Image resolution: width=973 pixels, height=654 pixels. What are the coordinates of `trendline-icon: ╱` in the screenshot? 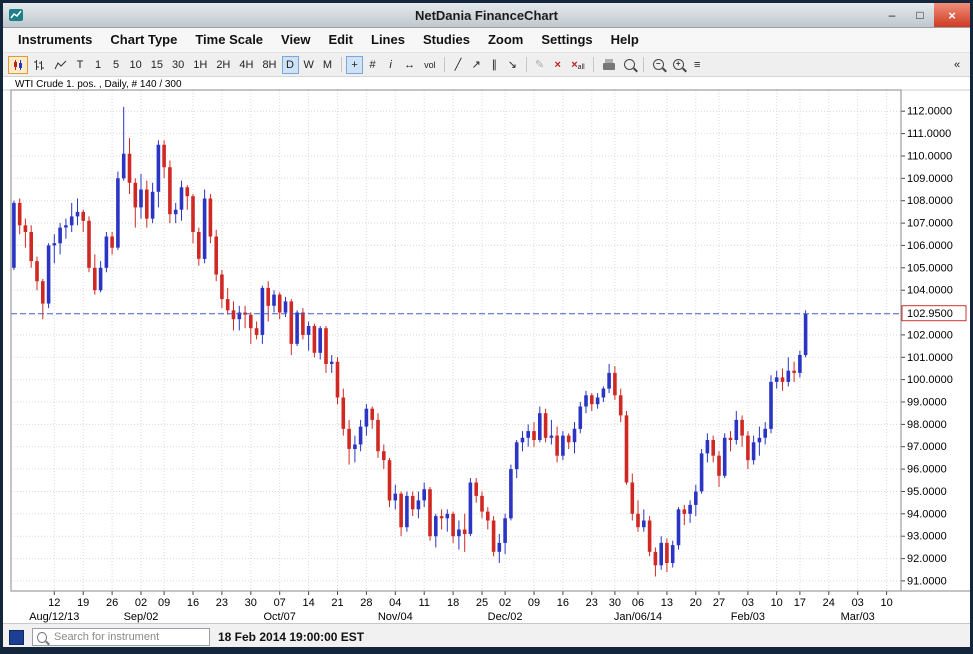 It's located at (458, 65).